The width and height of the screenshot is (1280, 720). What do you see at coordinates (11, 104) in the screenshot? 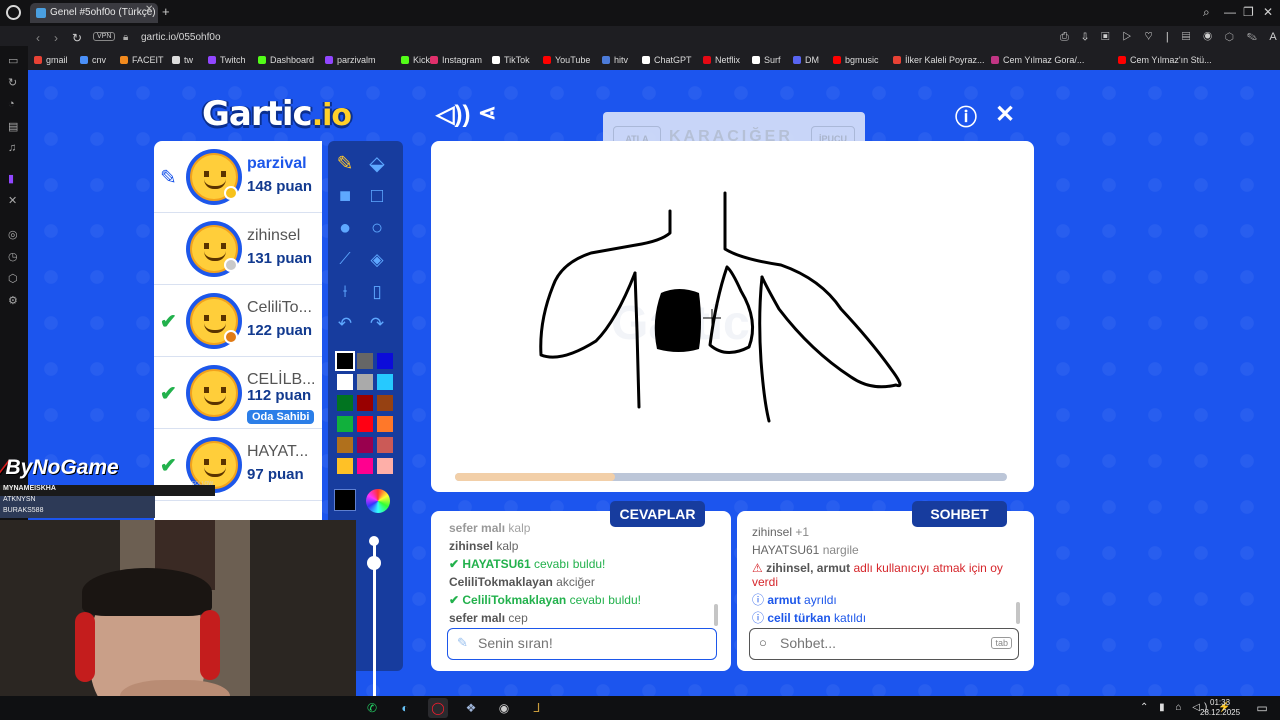
I see `player-icon: ◔` at bounding box center [11, 104].